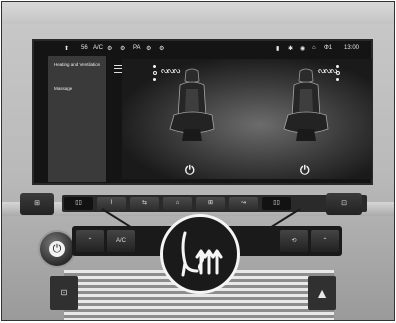 The width and height of the screenshot is (396, 323). I want to click on seat-heat-icon, so click(202, 254).